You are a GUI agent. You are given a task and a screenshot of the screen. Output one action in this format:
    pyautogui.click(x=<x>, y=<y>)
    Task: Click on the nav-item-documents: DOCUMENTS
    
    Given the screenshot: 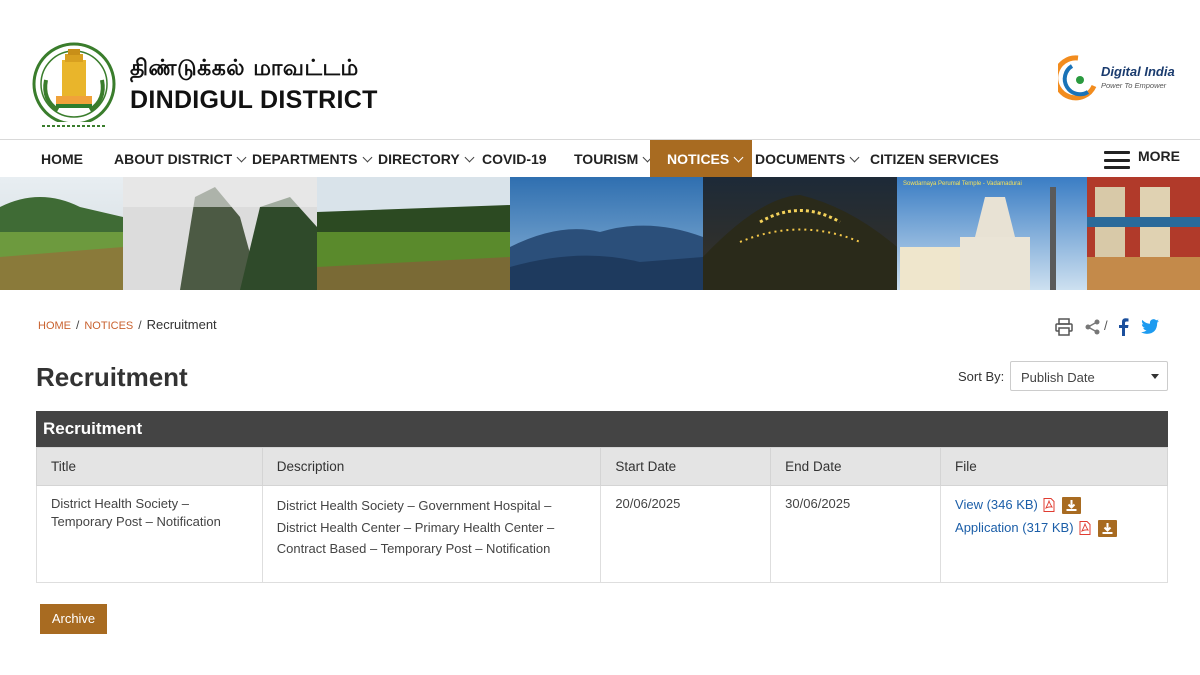 What is the action you would take?
    pyautogui.click(x=807, y=159)
    